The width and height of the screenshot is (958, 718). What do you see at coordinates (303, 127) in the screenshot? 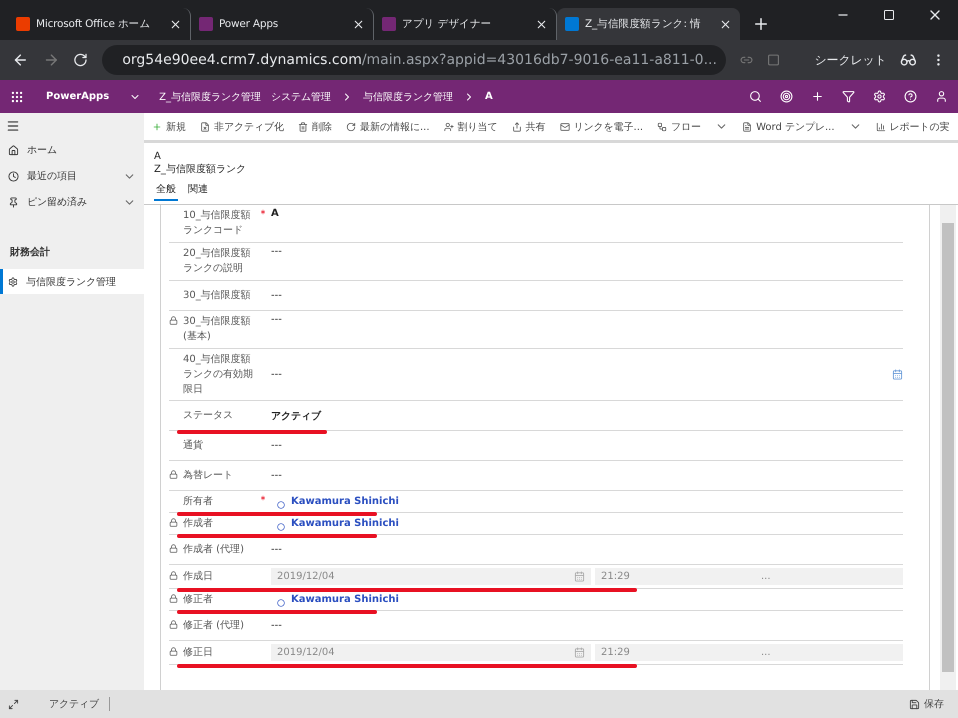
I see `trash-icon` at bounding box center [303, 127].